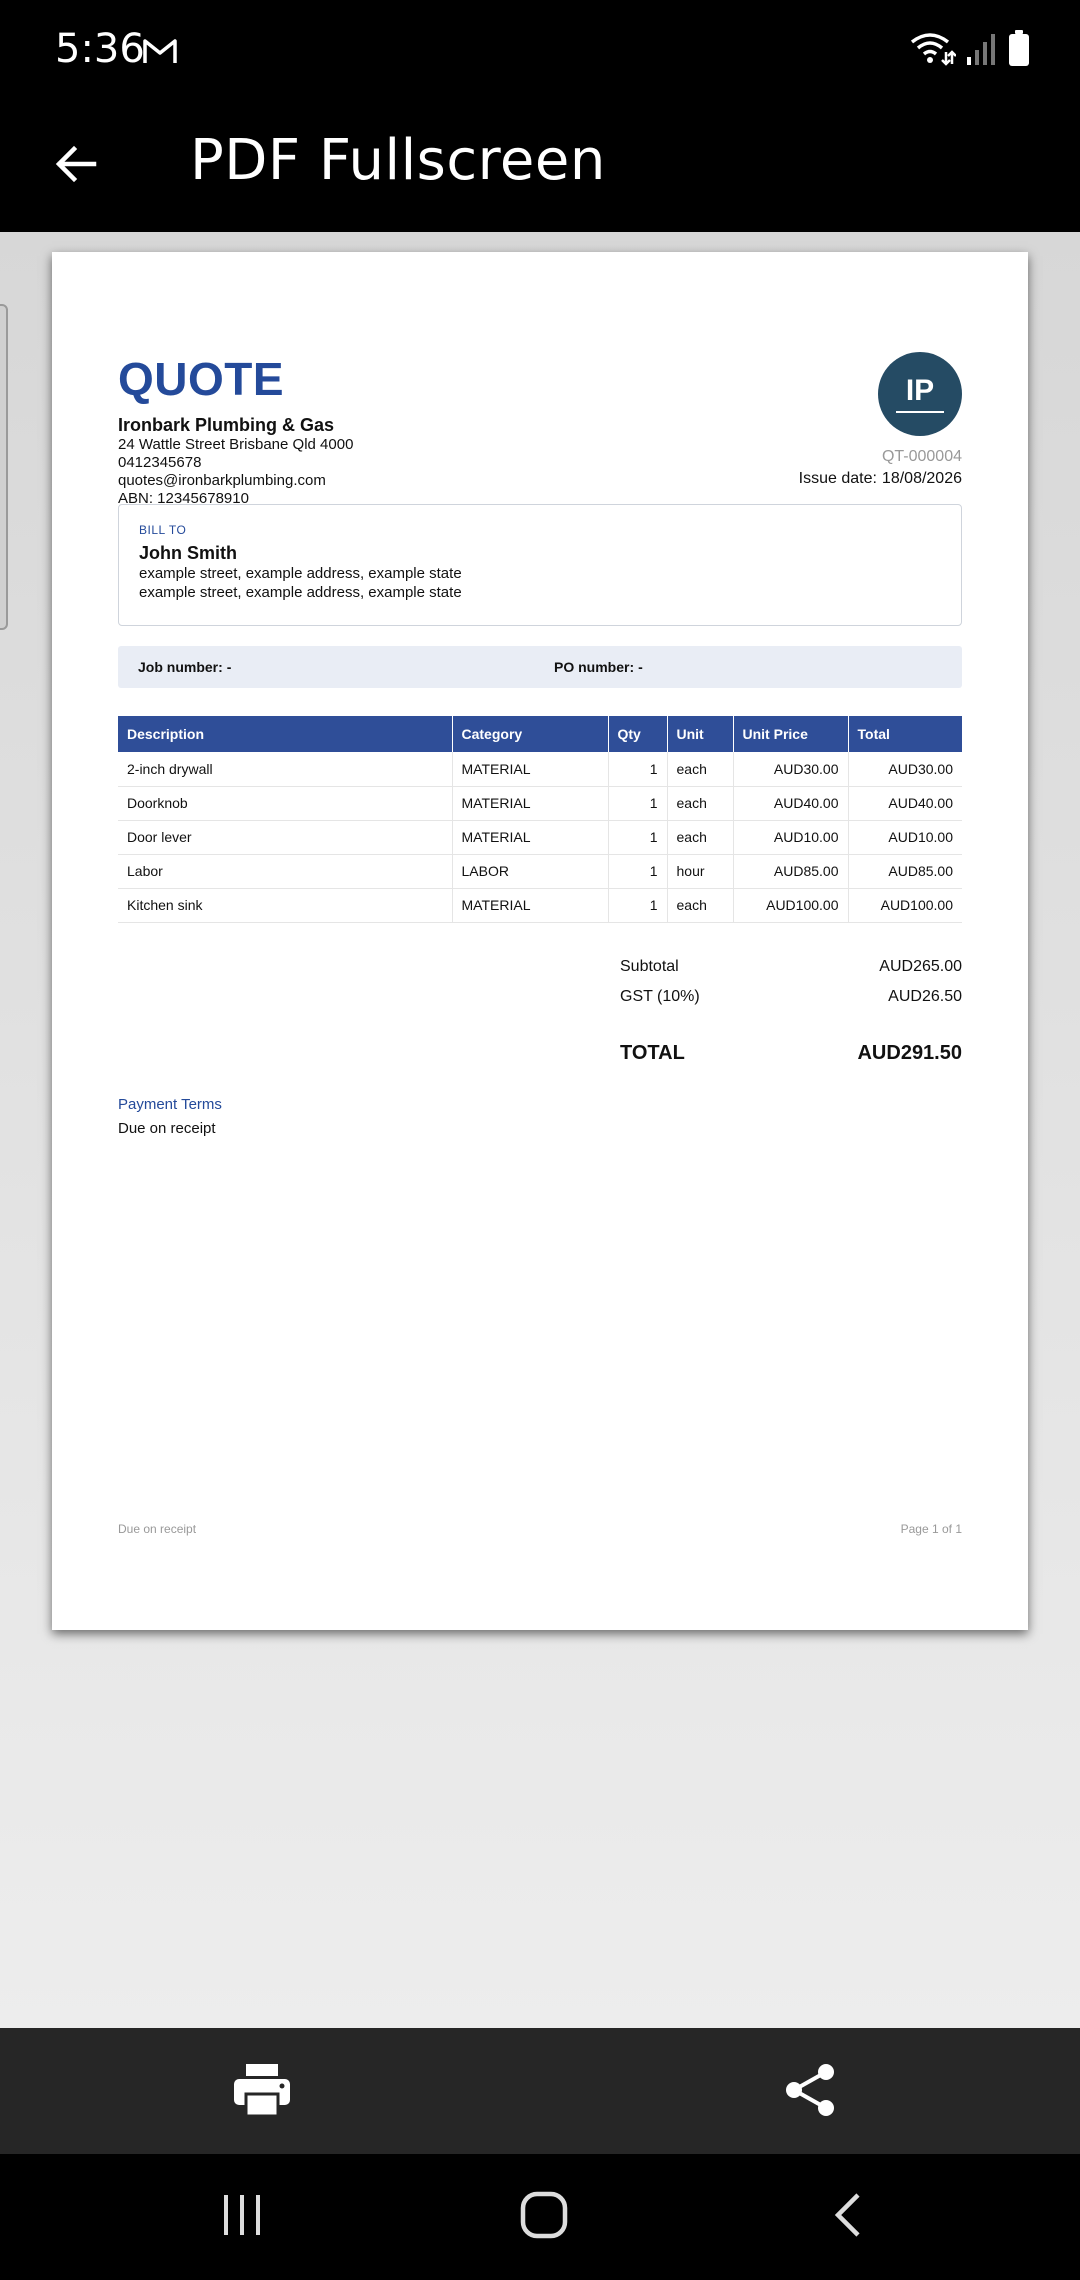 This screenshot has height=2280, width=1080. I want to click on system-back-button, so click(848, 2217).